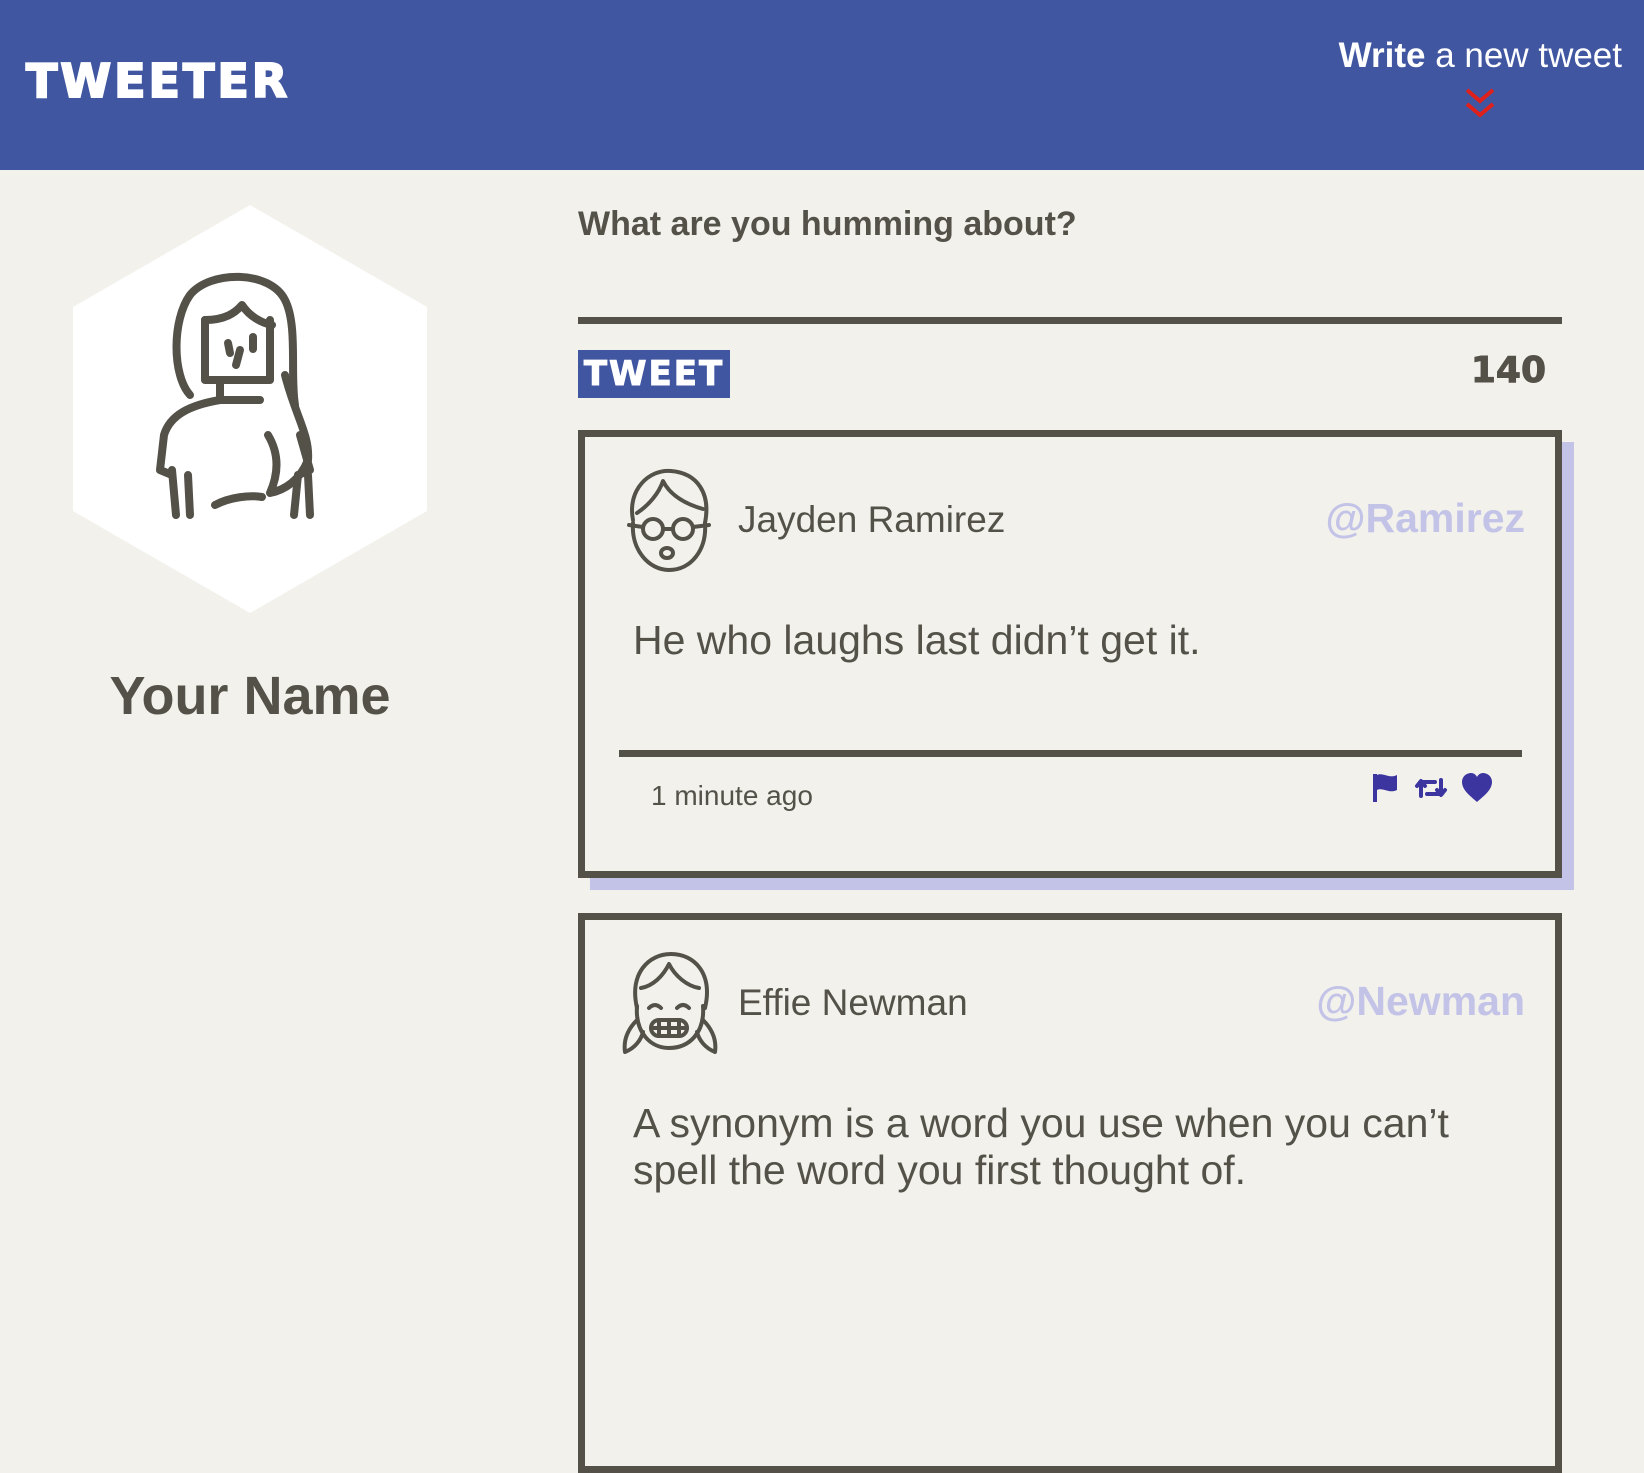 Image resolution: width=1644 pixels, height=1473 pixels. What do you see at coordinates (1426, 518) in the screenshot?
I see `tweet-author-handle: @Ramirez` at bounding box center [1426, 518].